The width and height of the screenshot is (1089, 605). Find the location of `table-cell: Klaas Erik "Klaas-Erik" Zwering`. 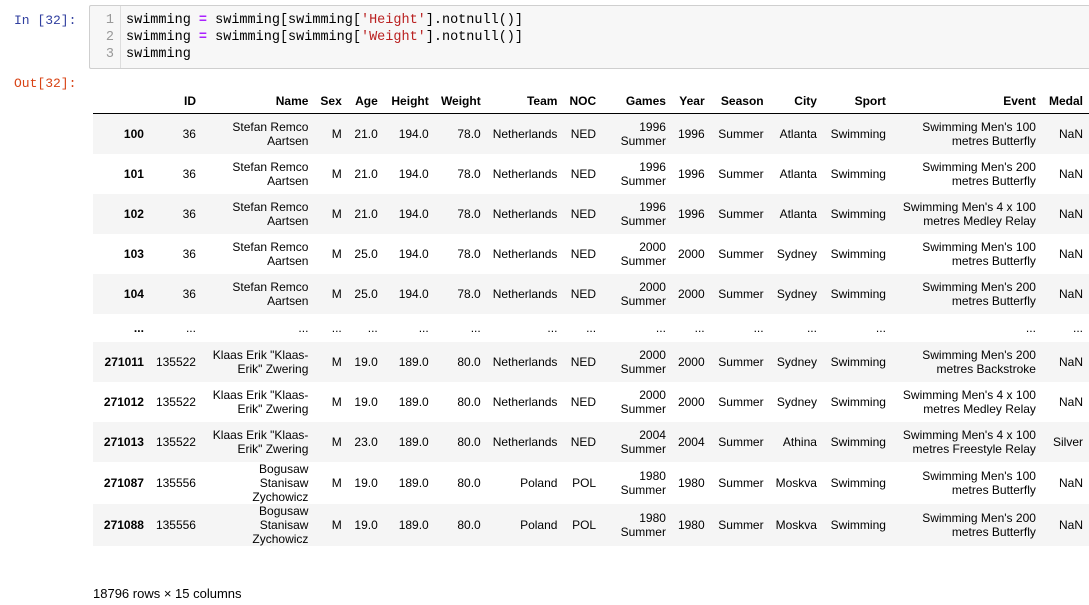

table-cell: Klaas Erik "Klaas-Erik" Zwering is located at coordinates (260, 401).